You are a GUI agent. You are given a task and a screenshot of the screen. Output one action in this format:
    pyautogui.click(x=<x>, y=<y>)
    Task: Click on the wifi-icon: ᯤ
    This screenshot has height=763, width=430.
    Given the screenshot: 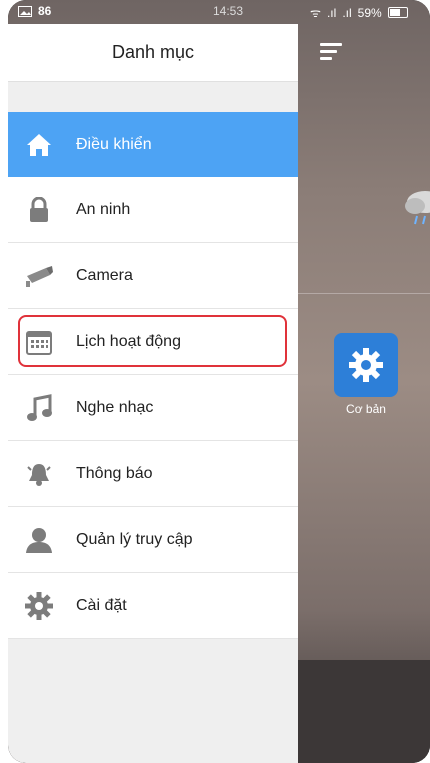 What is the action you would take?
    pyautogui.click(x=315, y=13)
    